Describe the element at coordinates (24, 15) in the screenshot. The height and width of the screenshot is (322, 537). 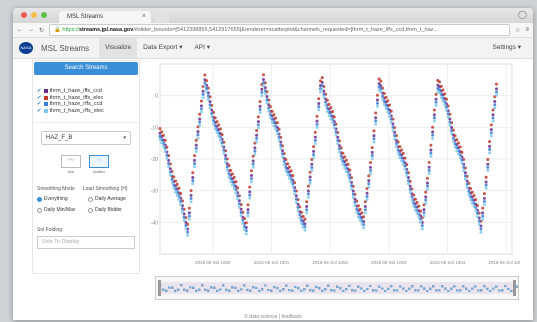
I see `close-window-icon` at that location.